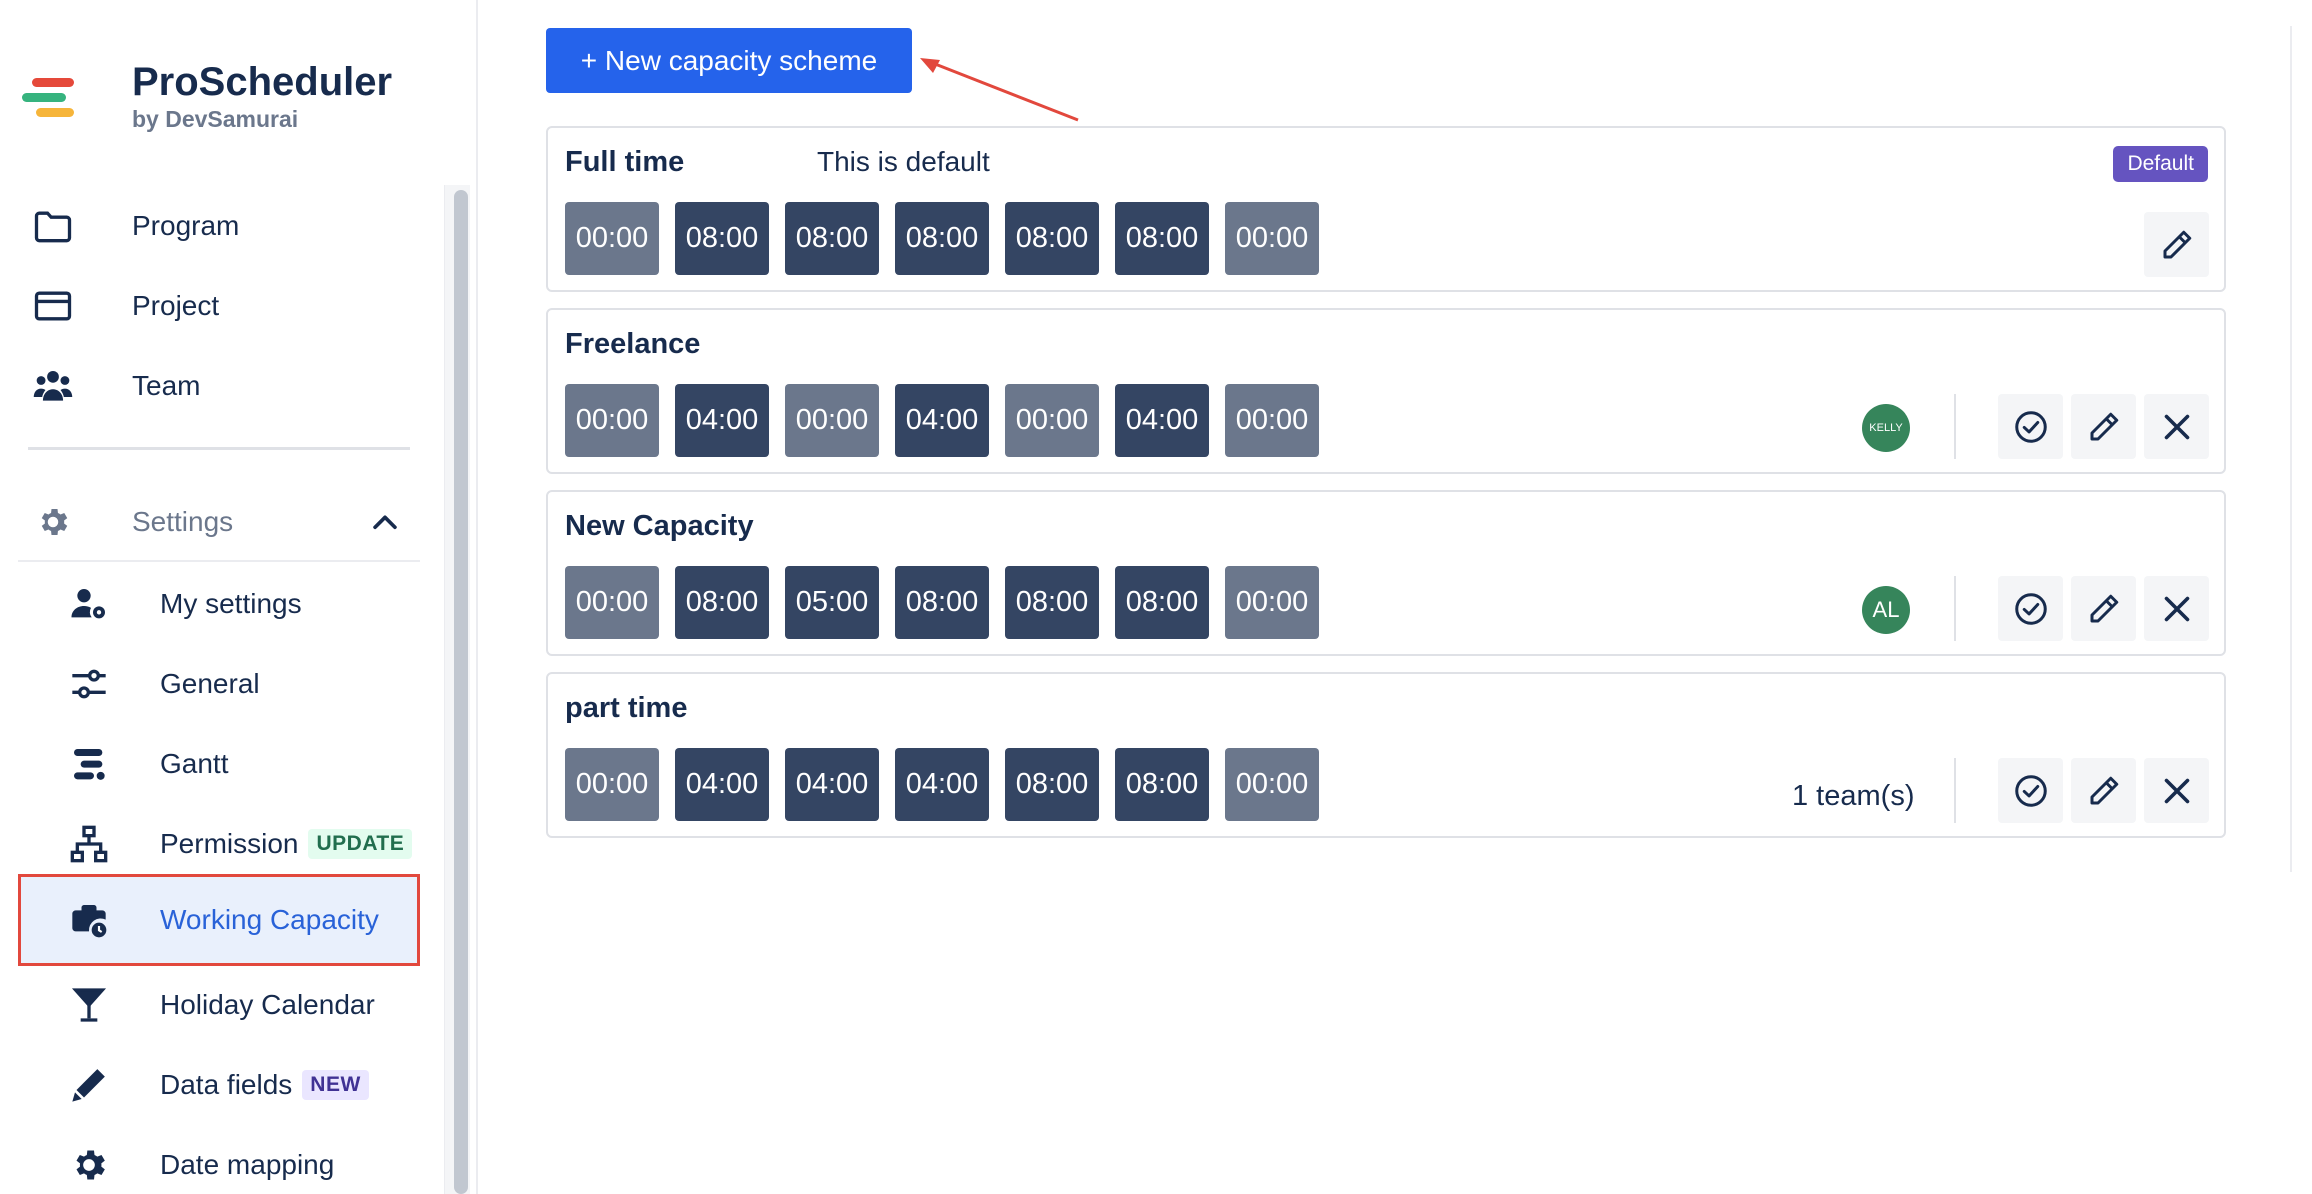 The image size is (2312, 1194). Describe the element at coordinates (215, 119) in the screenshot. I see `brand-subtitle: by DevSamurai` at that location.